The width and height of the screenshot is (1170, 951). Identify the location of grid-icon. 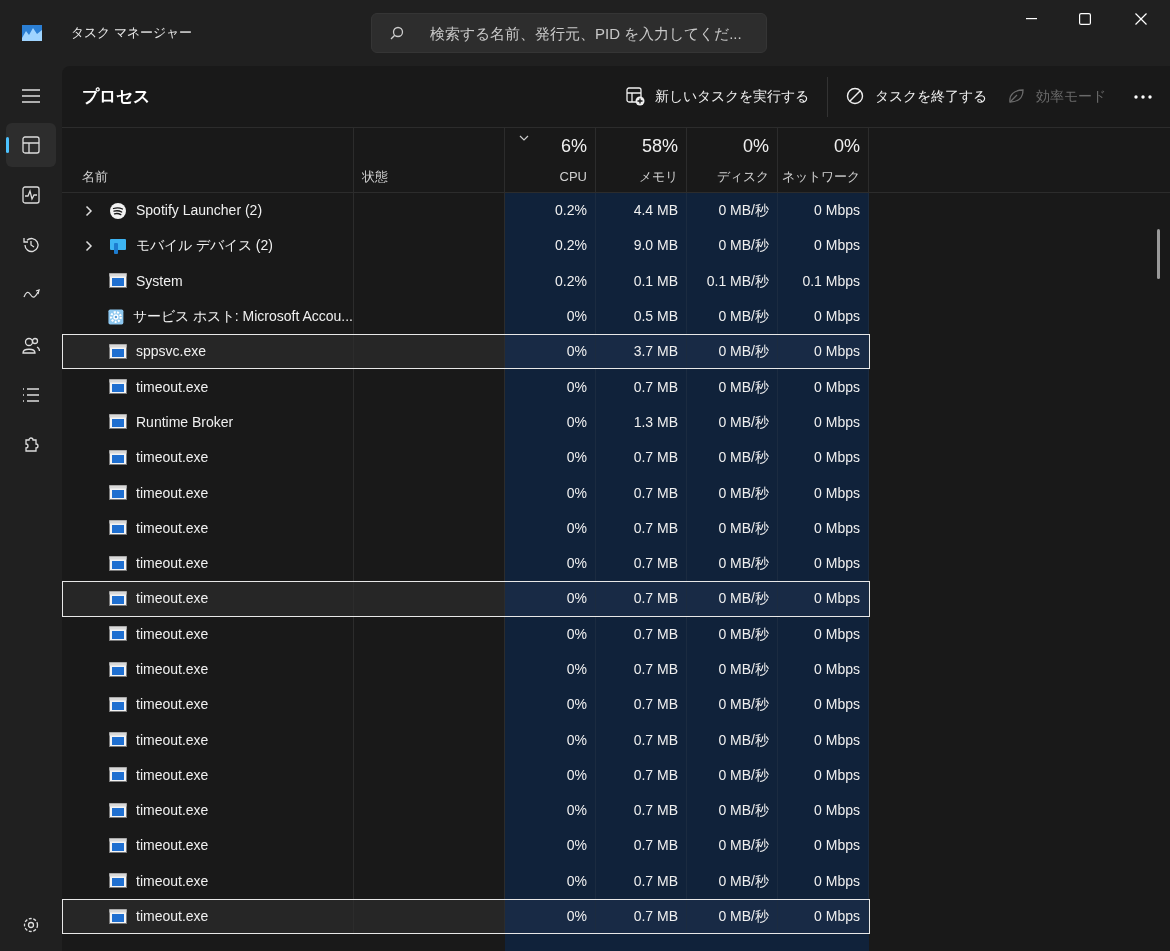
(31, 145).